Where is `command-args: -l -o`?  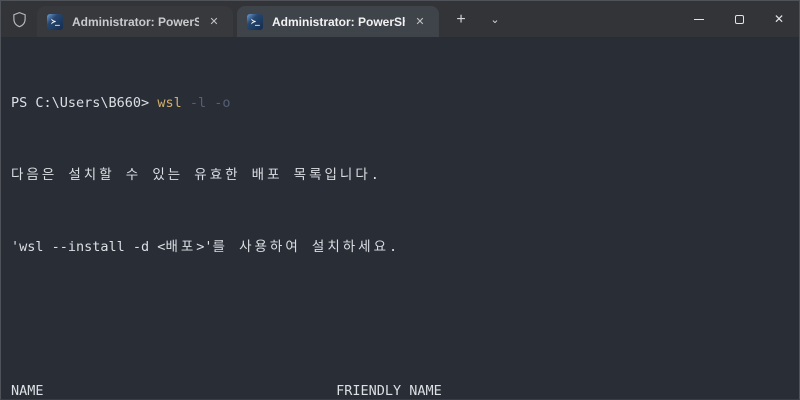
command-args: -l -o is located at coordinates (206, 103).